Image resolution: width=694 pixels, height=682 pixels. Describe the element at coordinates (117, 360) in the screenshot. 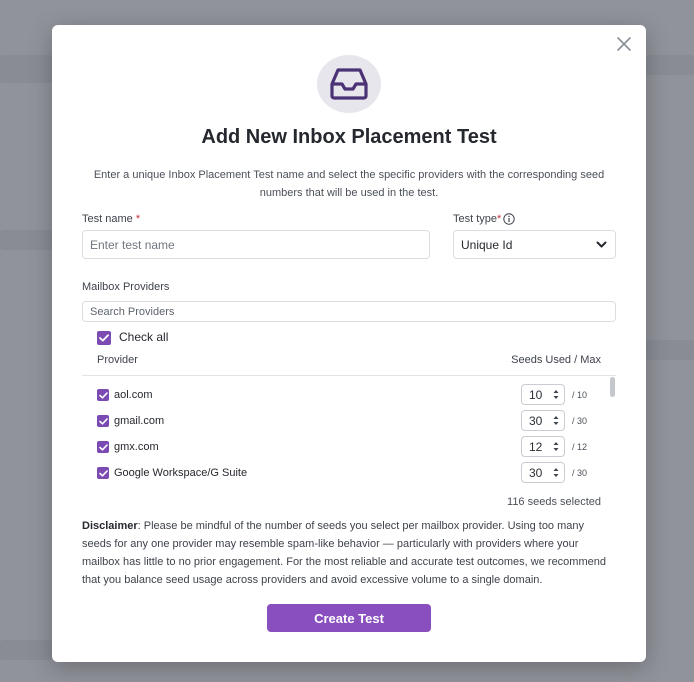

I see `provider-column-header: Provider` at that location.